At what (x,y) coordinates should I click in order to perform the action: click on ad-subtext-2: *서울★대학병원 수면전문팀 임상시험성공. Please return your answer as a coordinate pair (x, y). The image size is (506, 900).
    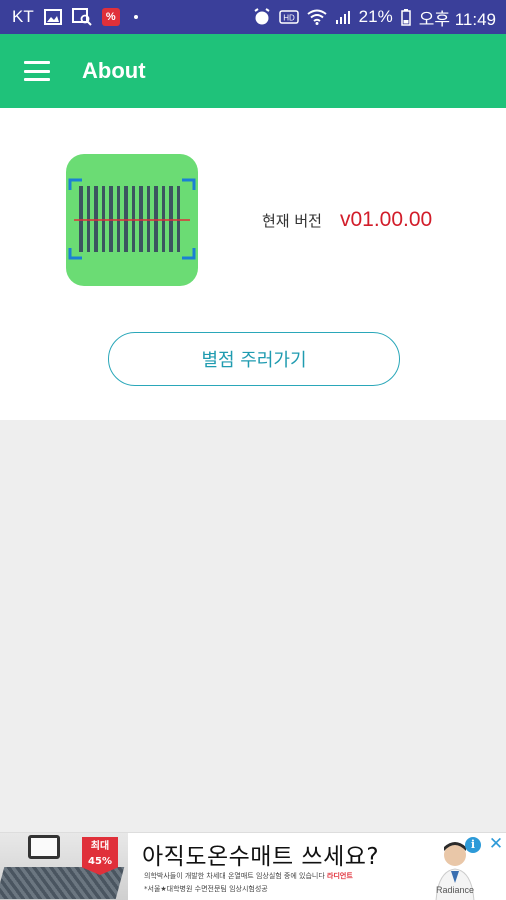
    Looking at the image, I should click on (206, 889).